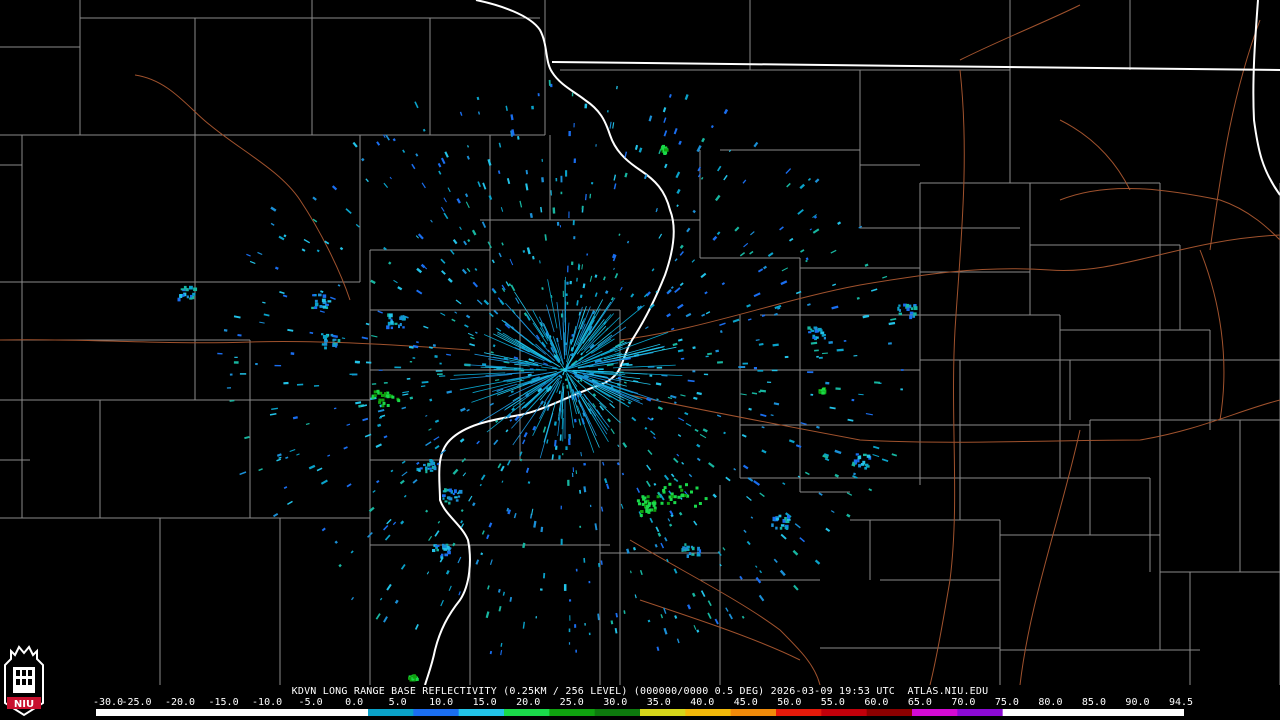  Describe the element at coordinates (1050, 702) in the screenshot. I see `scale-label: 80.0` at that location.